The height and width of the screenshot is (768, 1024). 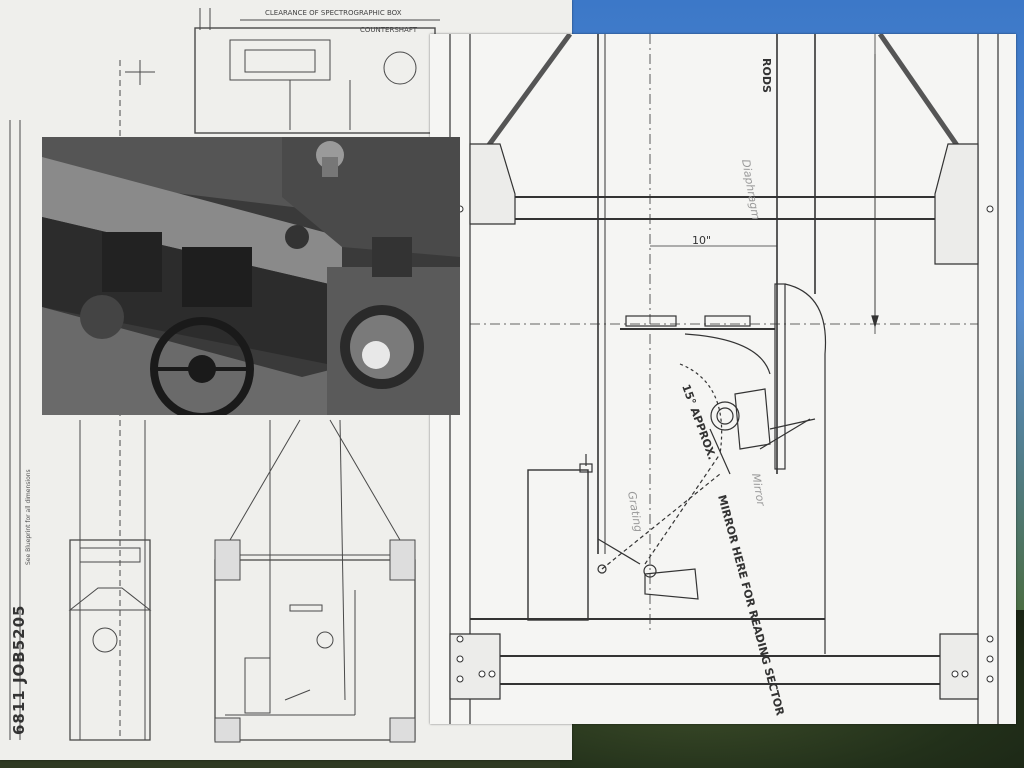 What do you see at coordinates (635, 511) in the screenshot?
I see `grating-handwritten-label: Grating` at bounding box center [635, 511].